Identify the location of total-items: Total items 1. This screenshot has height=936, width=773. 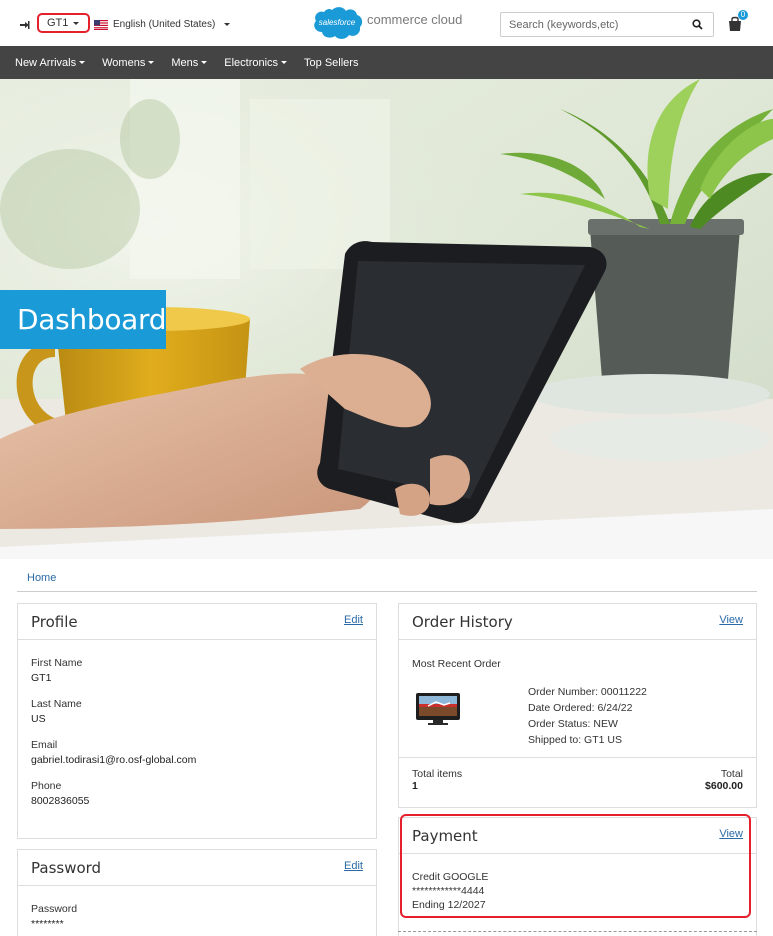
(437, 780).